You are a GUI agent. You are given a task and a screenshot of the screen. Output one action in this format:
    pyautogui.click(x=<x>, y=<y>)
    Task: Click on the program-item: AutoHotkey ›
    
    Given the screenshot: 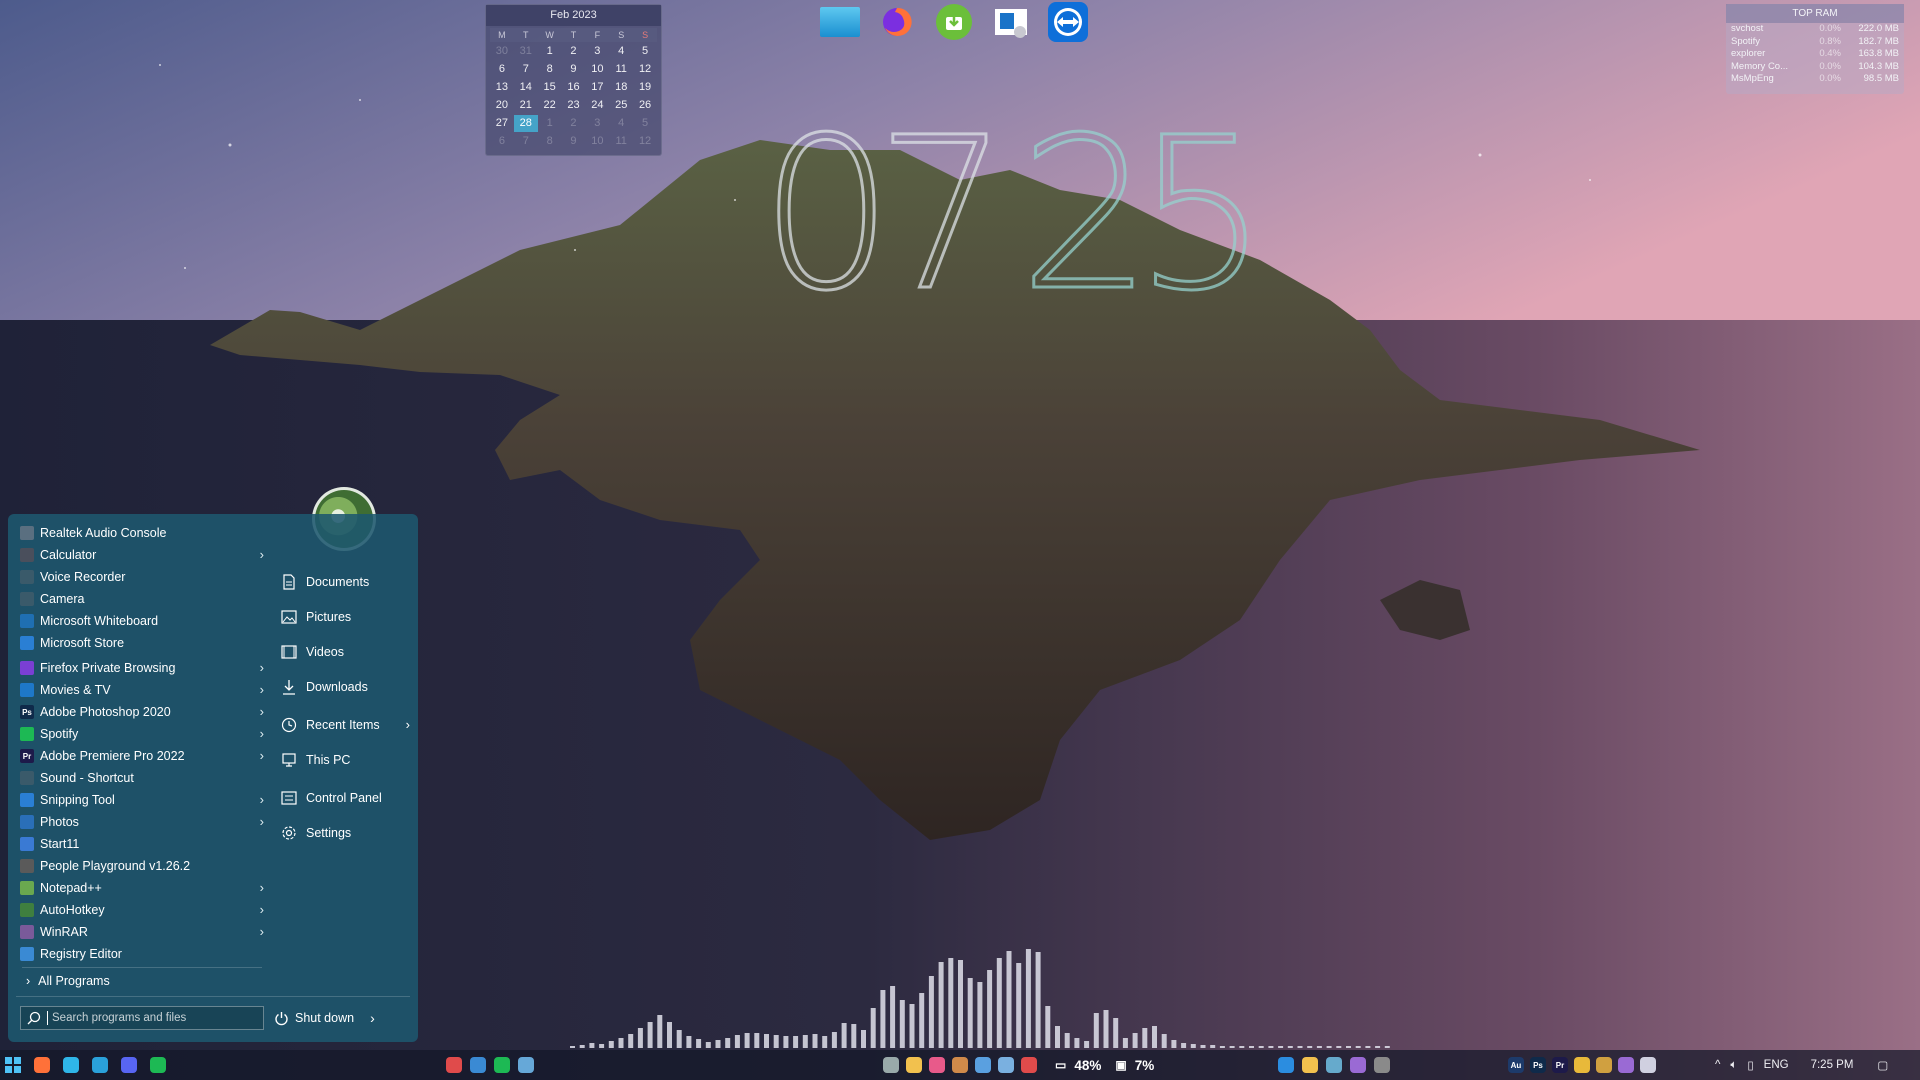 What is the action you would take?
    pyautogui.click(x=141, y=910)
    